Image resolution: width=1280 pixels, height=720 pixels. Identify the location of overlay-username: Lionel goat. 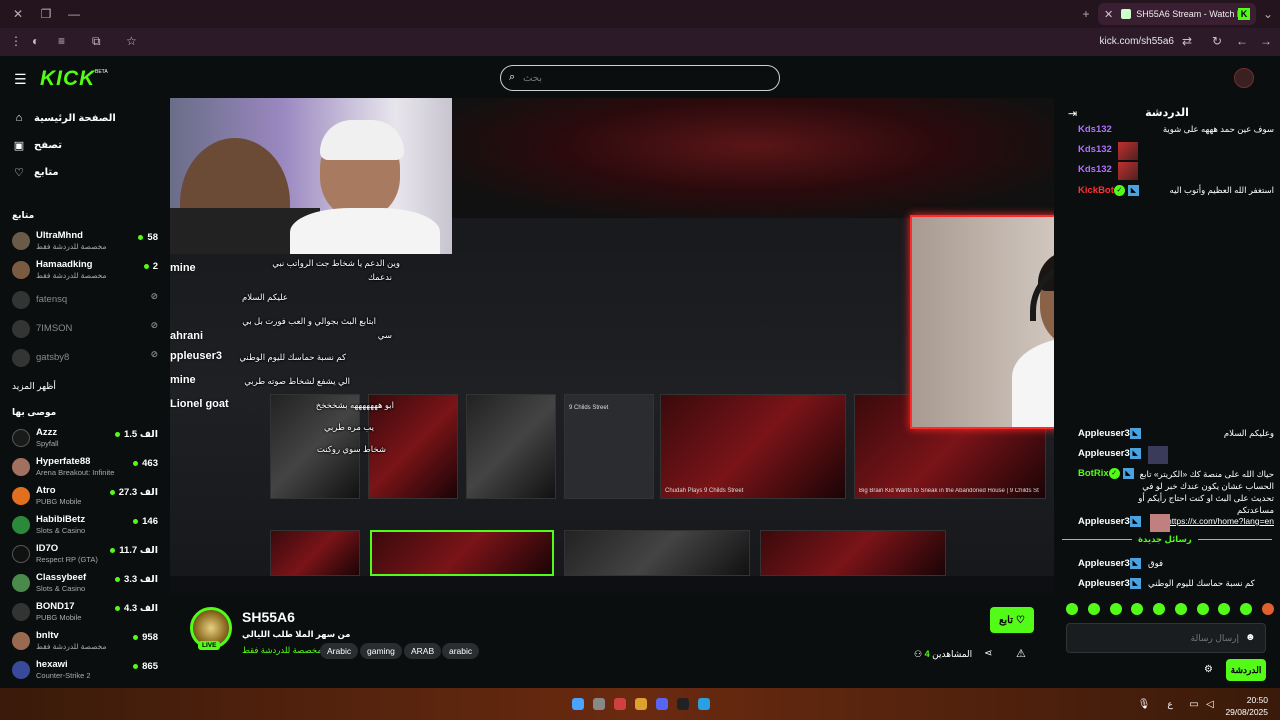
(199, 404).